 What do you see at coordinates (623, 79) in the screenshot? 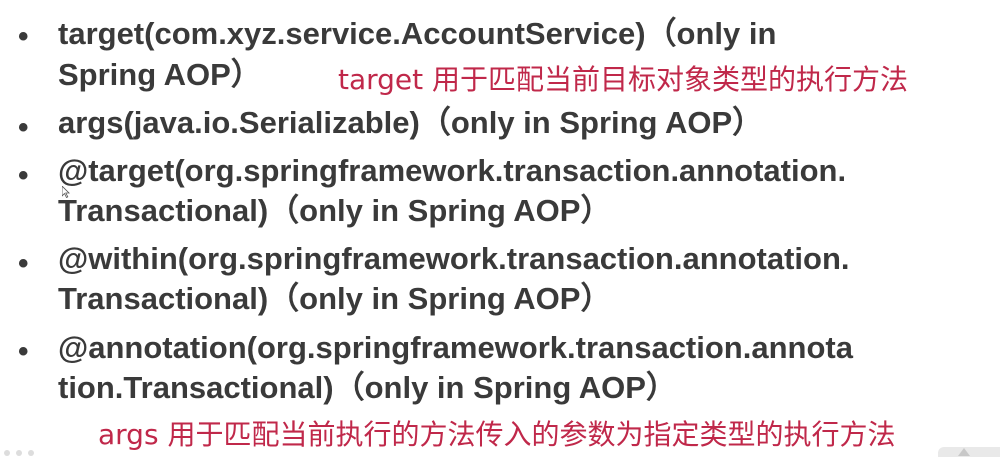
I see `target-annotation: target 用于匹配当前目标对象类型的执行方法` at bounding box center [623, 79].